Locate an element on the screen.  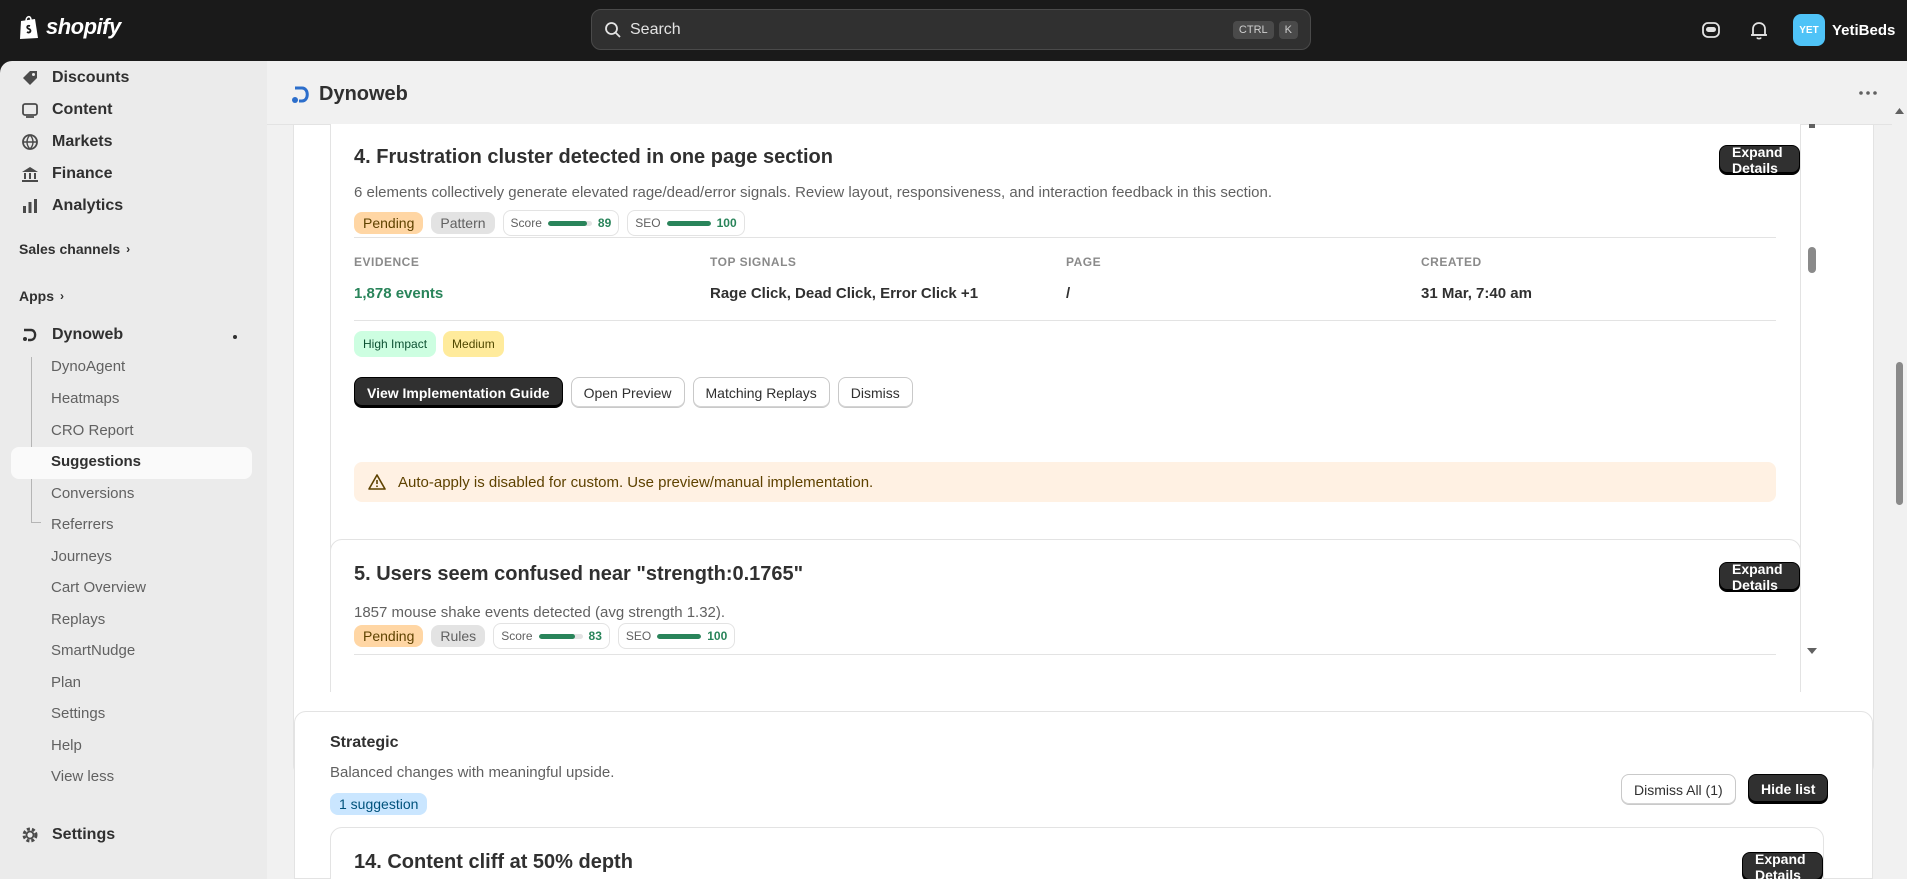
score-value: 83 is located at coordinates (595, 636).